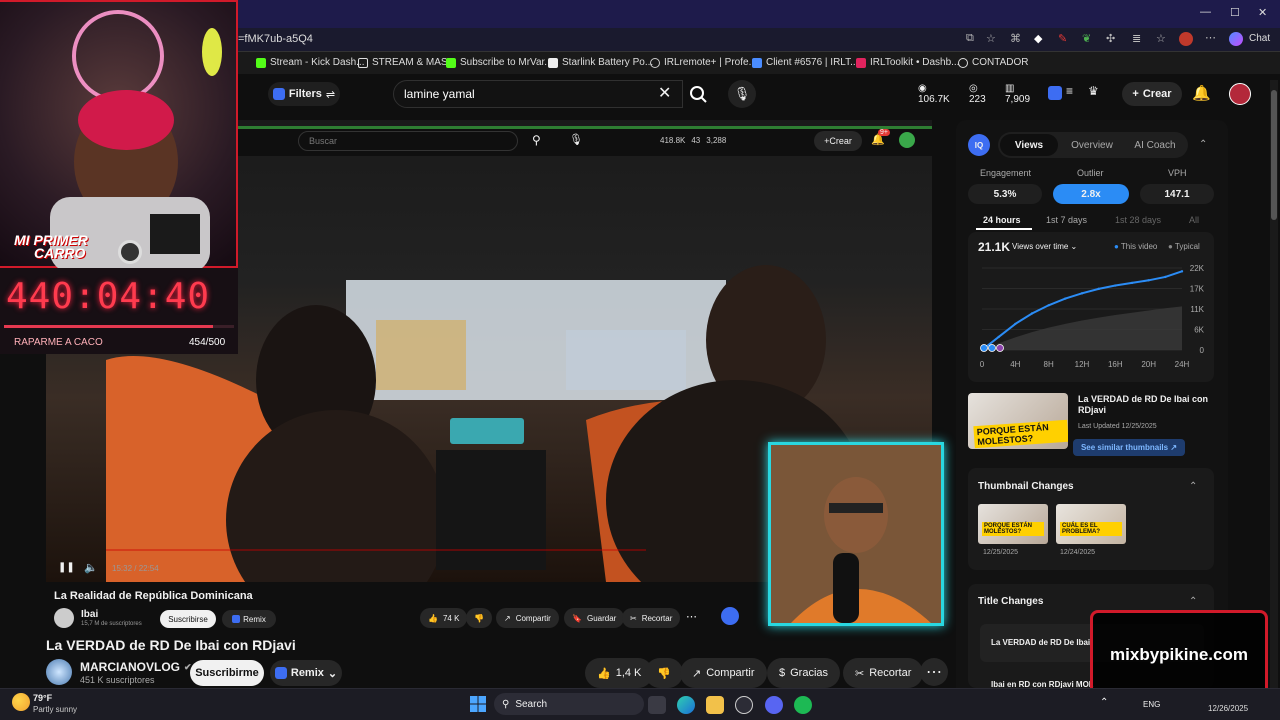 The width and height of the screenshot is (1280, 720). I want to click on favorite-star-icon: ☆, so click(991, 38).